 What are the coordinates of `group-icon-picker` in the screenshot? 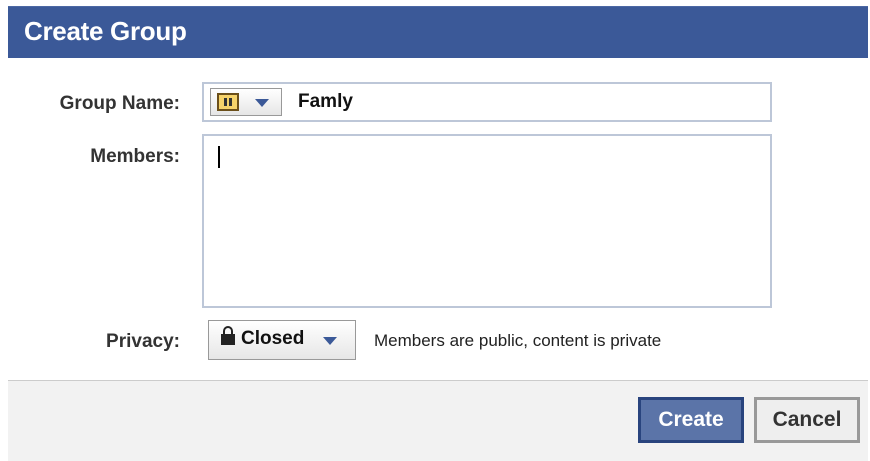 It's located at (246, 102).